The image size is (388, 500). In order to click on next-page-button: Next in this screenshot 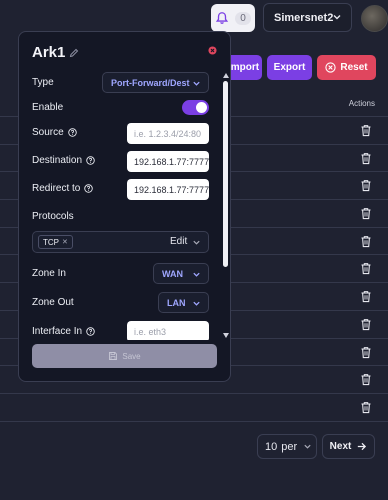, I will do `click(348, 446)`.